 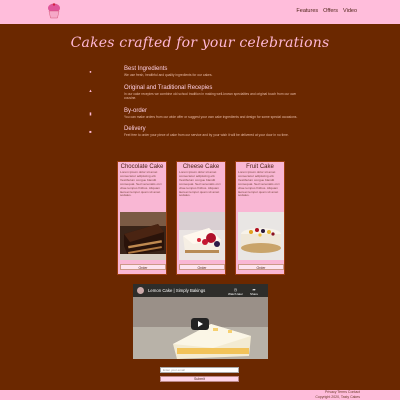 I want to click on cheese-cake-image, so click(x=202, y=236).